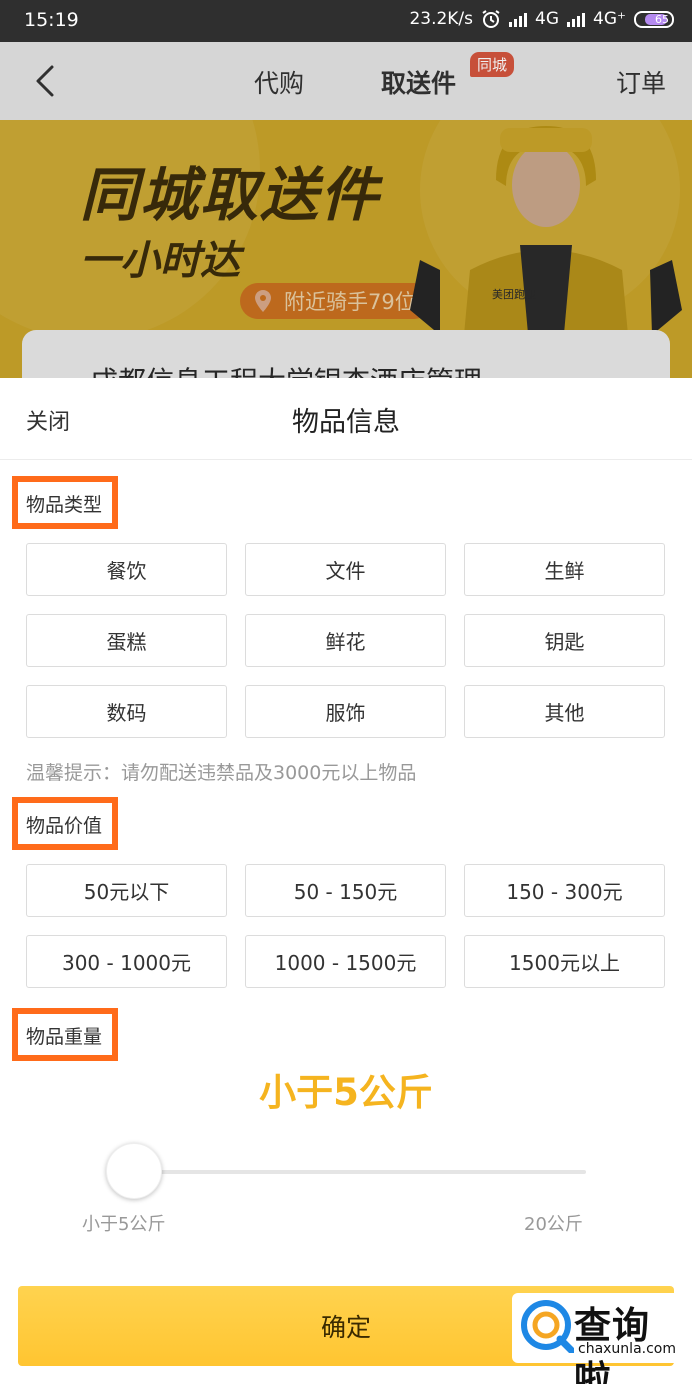  I want to click on sheet-title: 物品信息, so click(346, 422).